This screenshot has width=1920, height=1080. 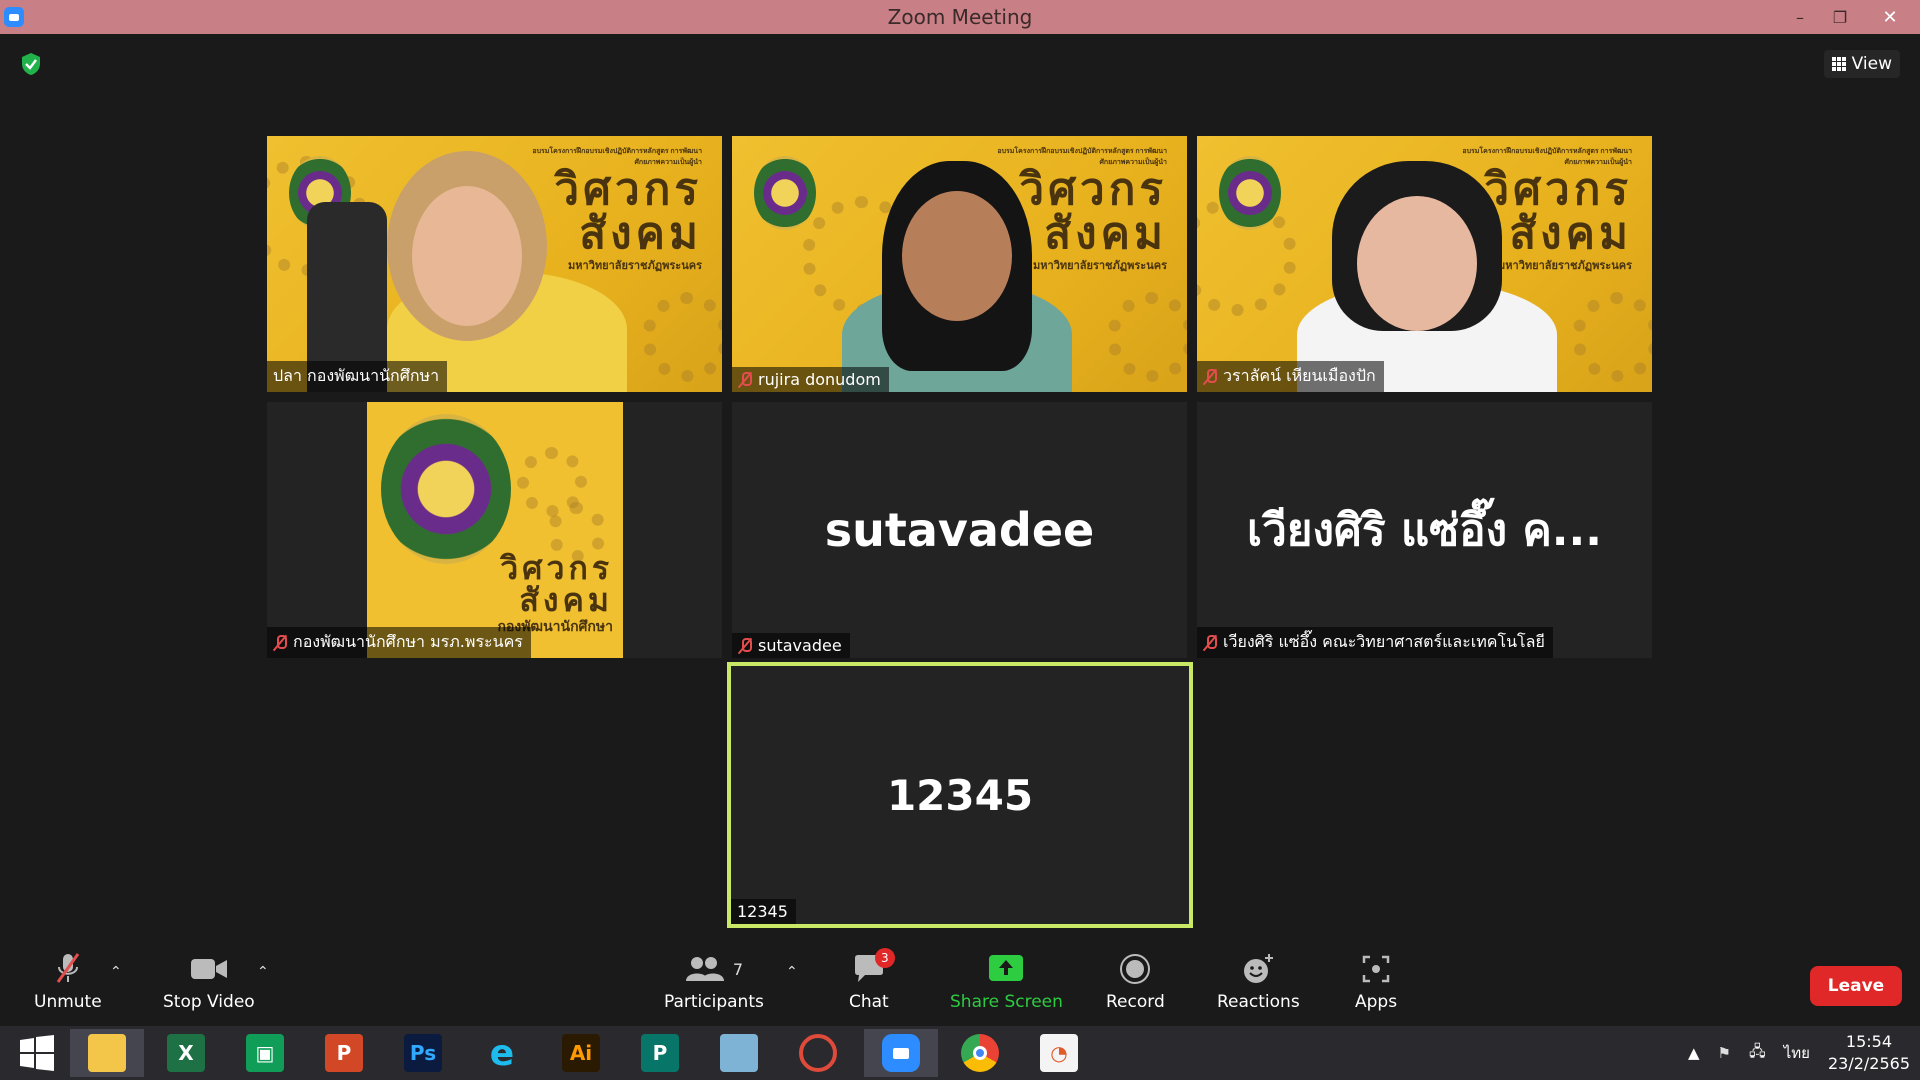 What do you see at coordinates (399, 642) in the screenshot?
I see `participant-name-label: กองพัฒนานักศึกษา มรภ.พระนคร` at bounding box center [399, 642].